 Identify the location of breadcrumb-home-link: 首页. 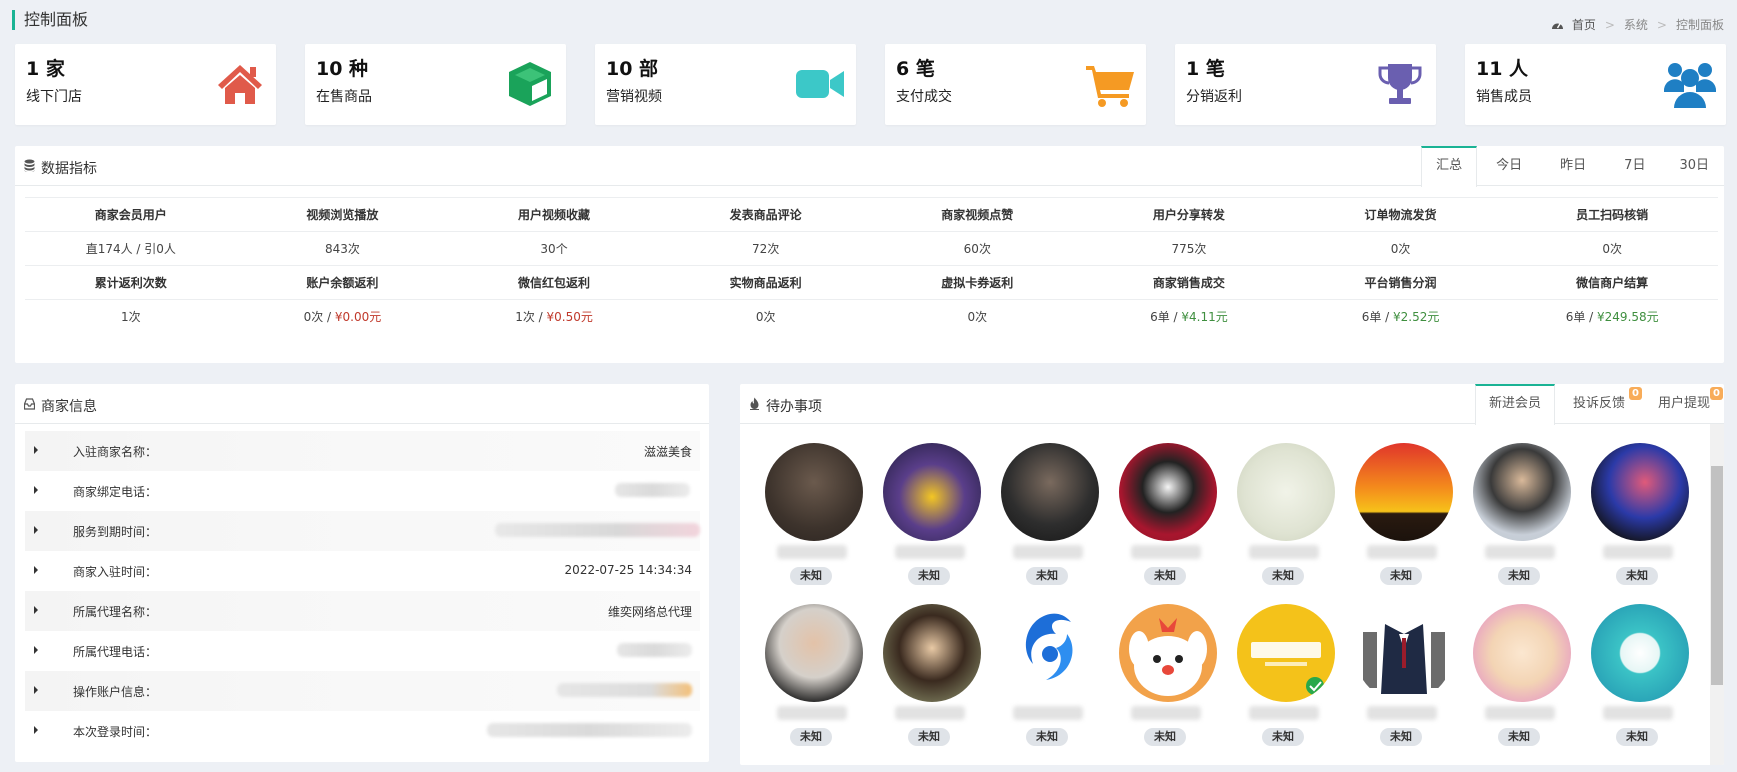
(1584, 24).